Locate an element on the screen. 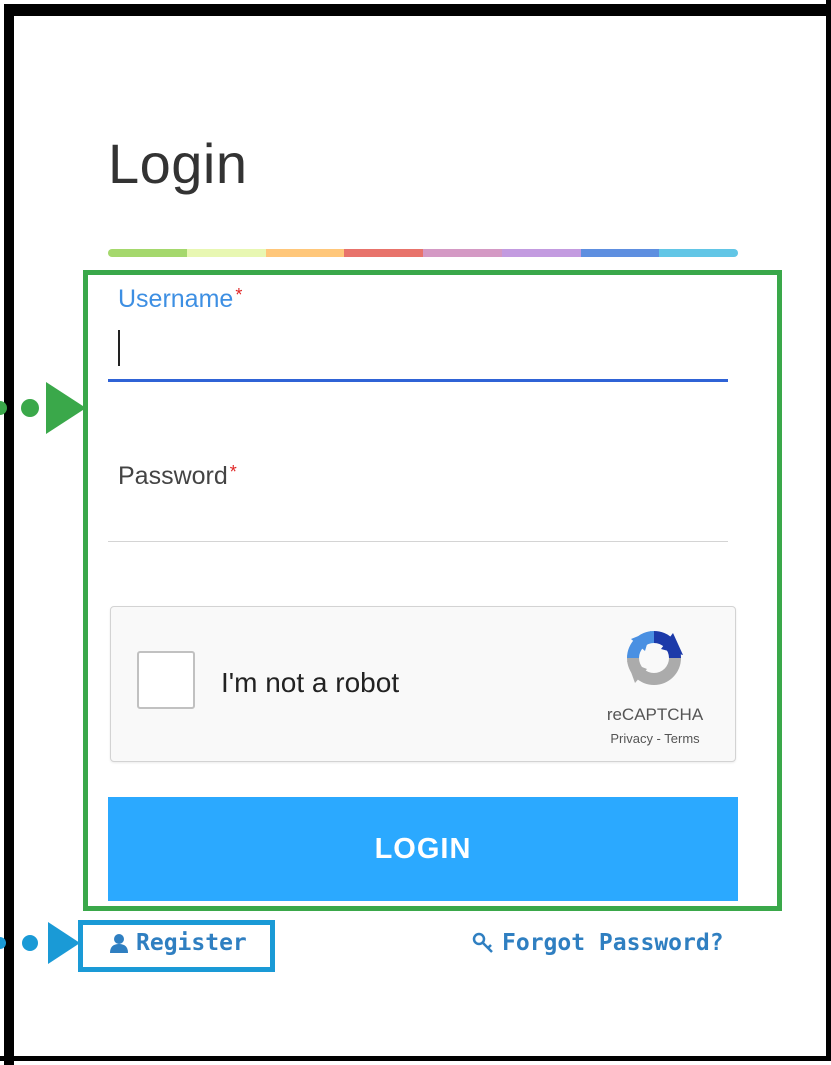 This screenshot has height=1065, width=831. username-input is located at coordinates (418, 351).